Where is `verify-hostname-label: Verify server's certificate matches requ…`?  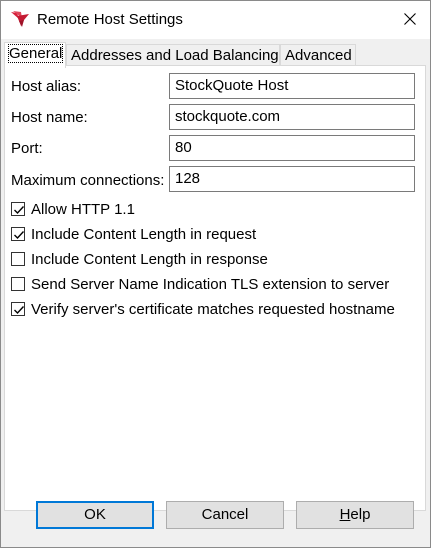
verify-hostname-label: Verify server's certificate matches requ… is located at coordinates (213, 309).